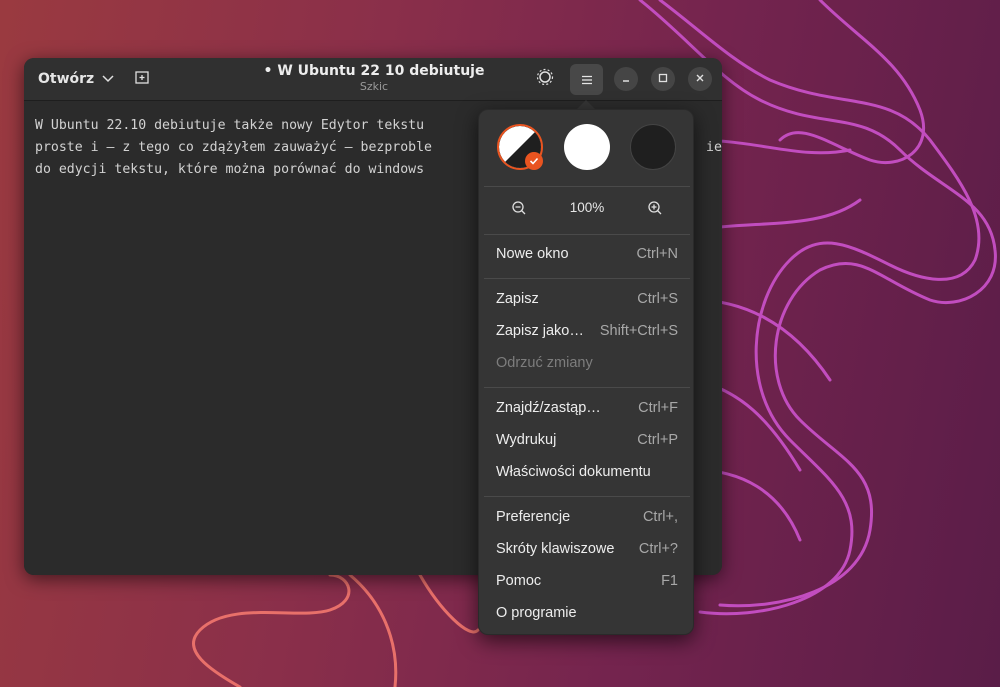 This screenshot has height=687, width=1000. Describe the element at coordinates (587, 332) in the screenshot. I see `menu-item-save-as: Zapisz jako… Shift+Ctrl+S` at that location.